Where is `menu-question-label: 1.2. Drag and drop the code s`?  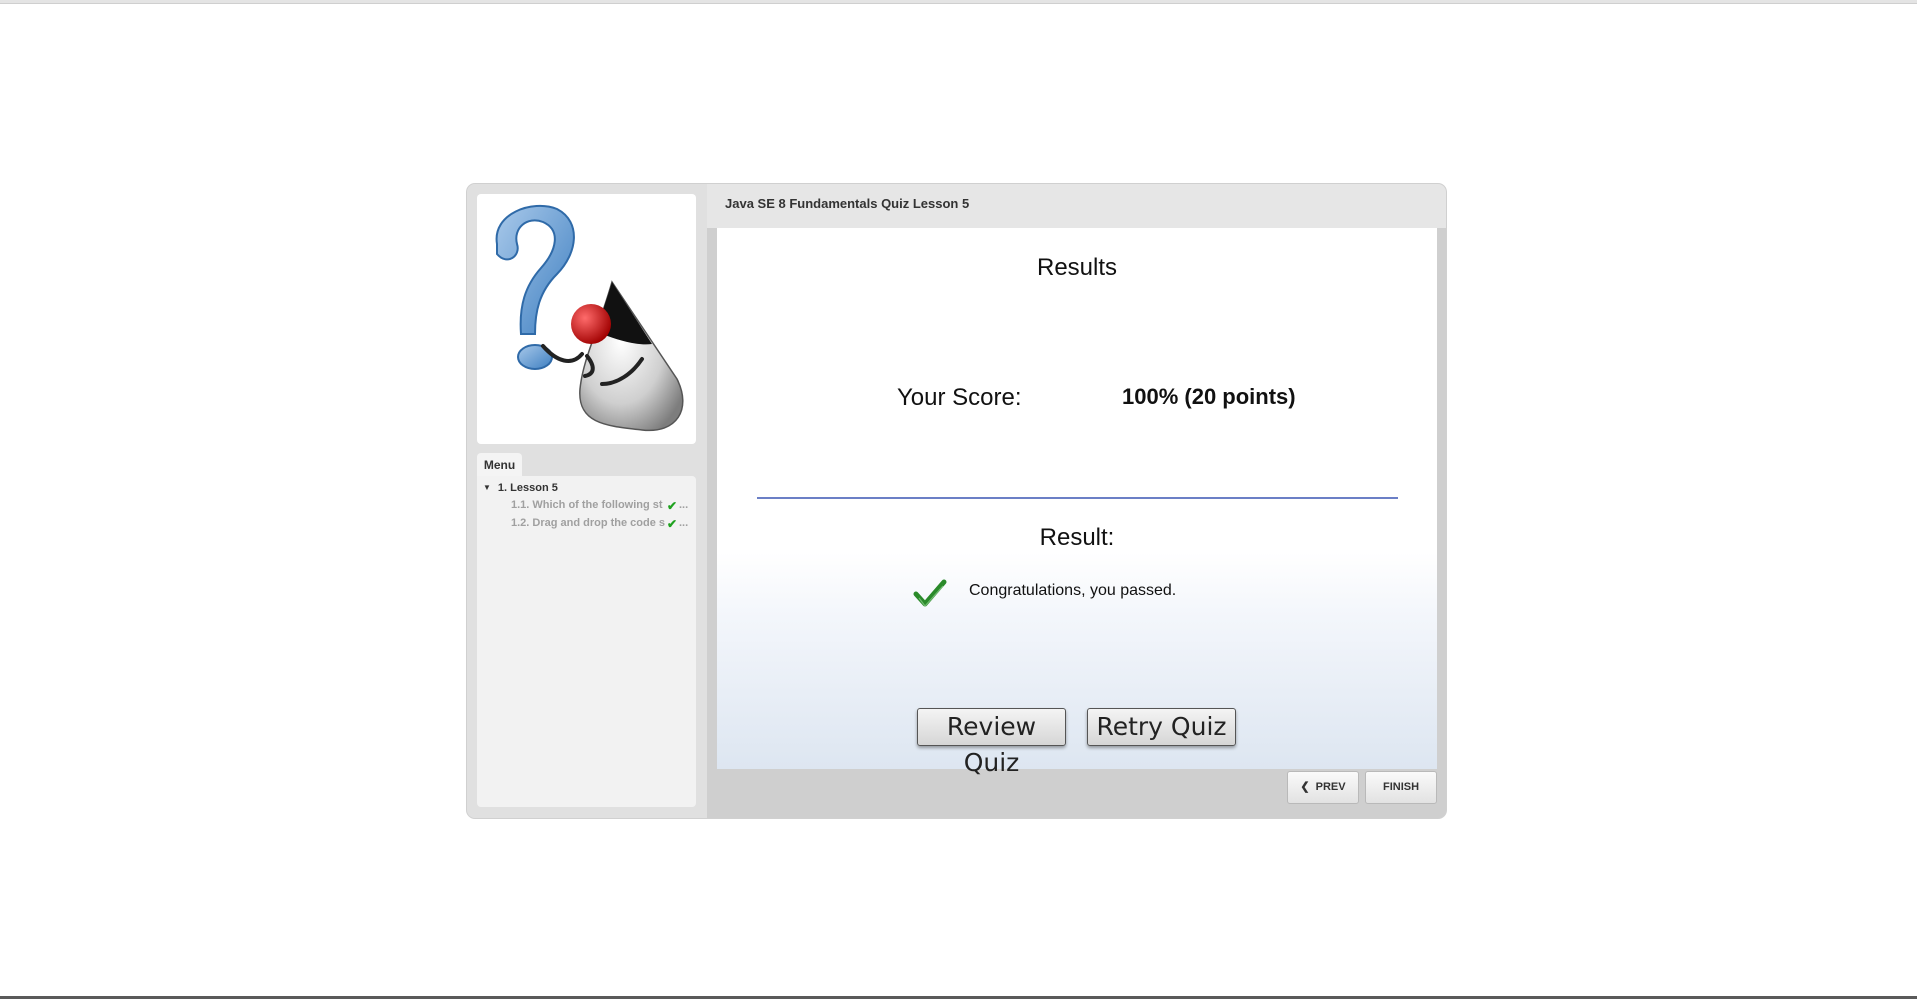 menu-question-label: 1.2. Drag and drop the code s is located at coordinates (588, 523).